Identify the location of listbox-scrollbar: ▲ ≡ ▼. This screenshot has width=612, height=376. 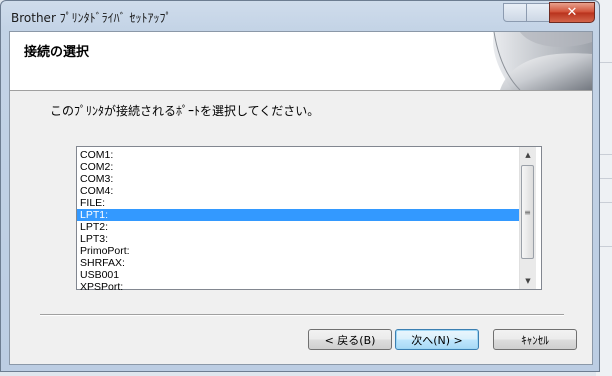
(527, 218).